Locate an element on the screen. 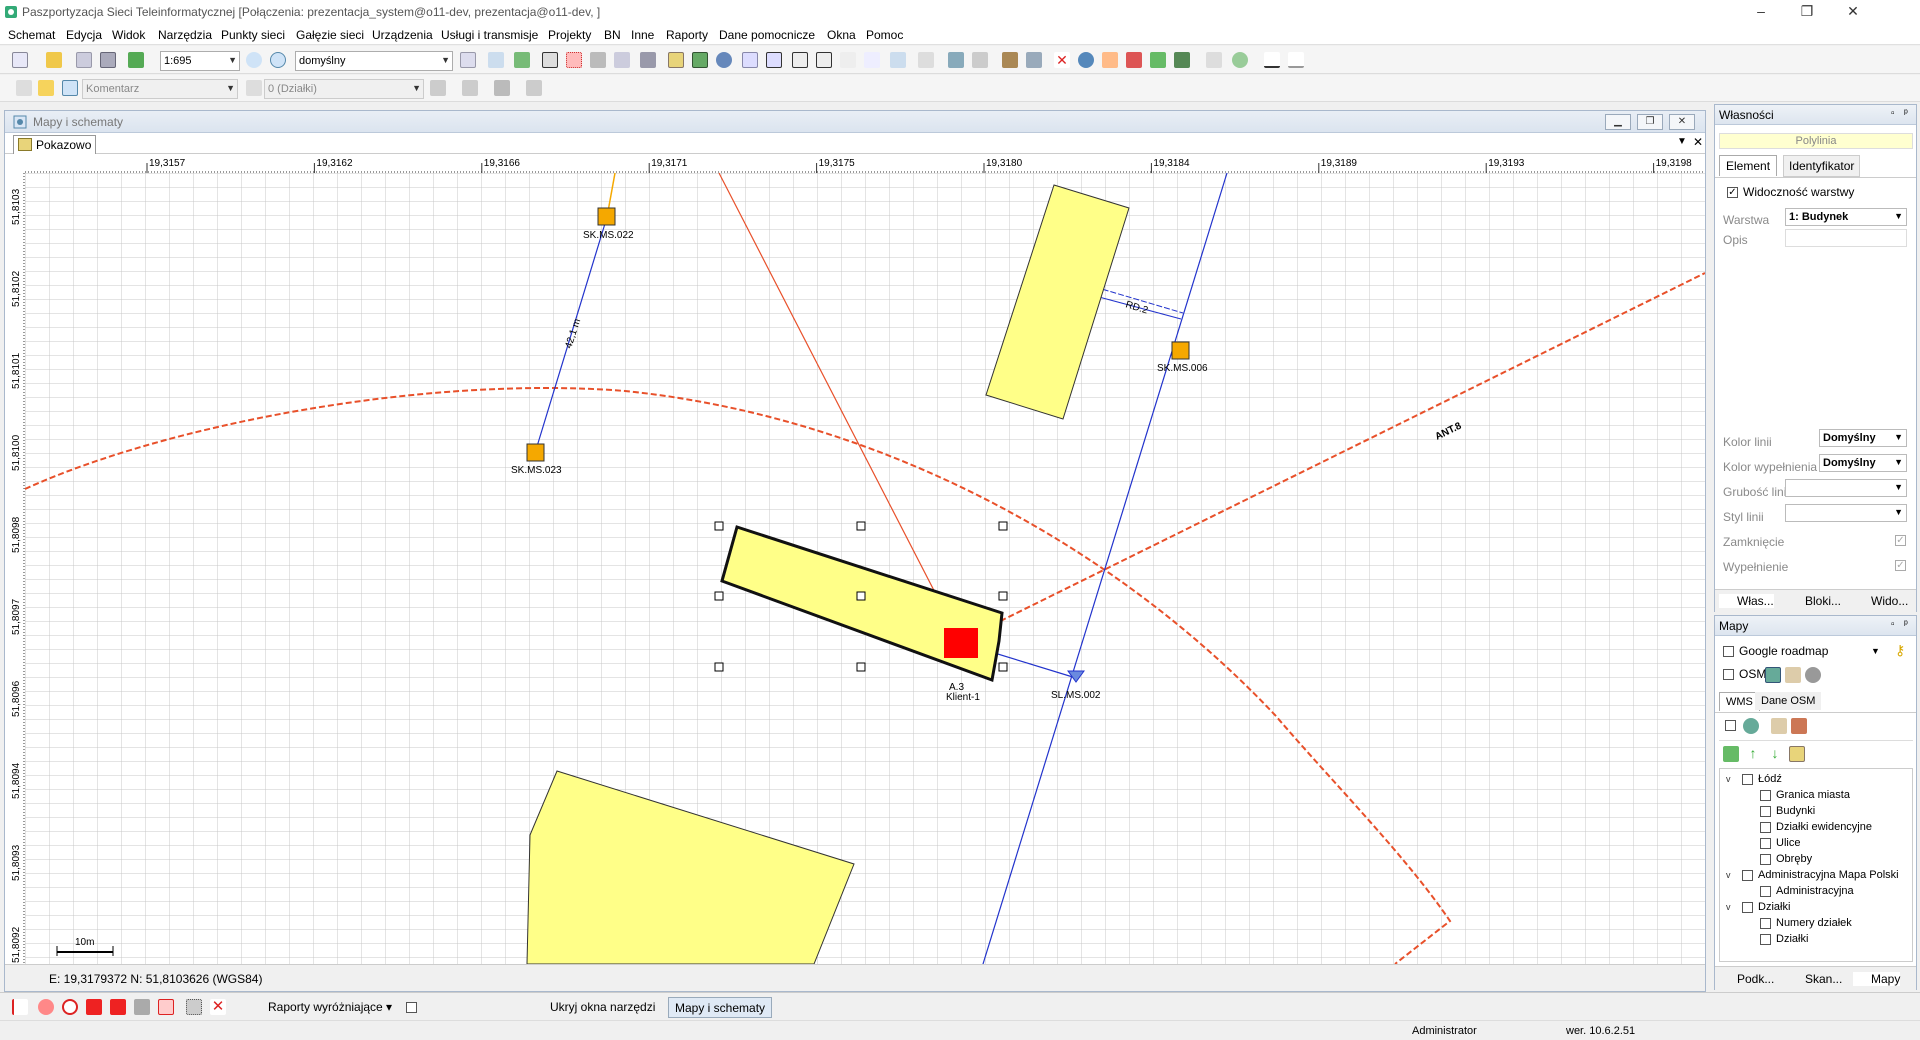 The image size is (1920, 1040). menu-inne: Inne is located at coordinates (642, 35).